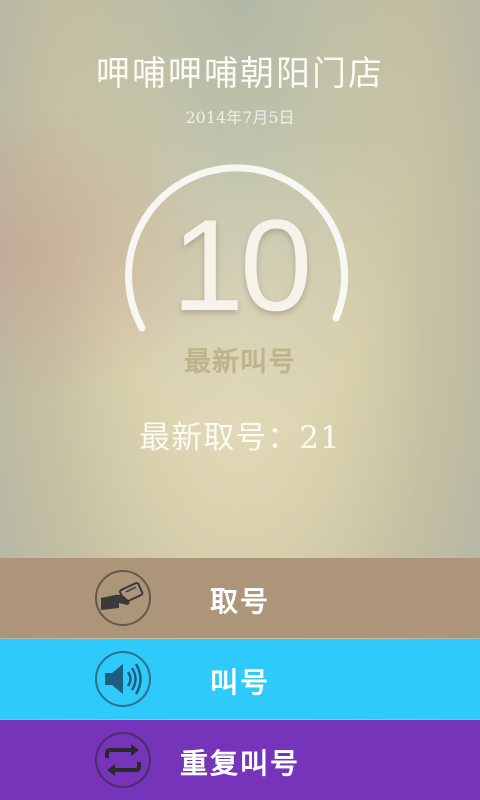 This screenshot has height=800, width=480. What do you see at coordinates (240, 362) in the screenshot?
I see `current-called-label: 最新叫号` at bounding box center [240, 362].